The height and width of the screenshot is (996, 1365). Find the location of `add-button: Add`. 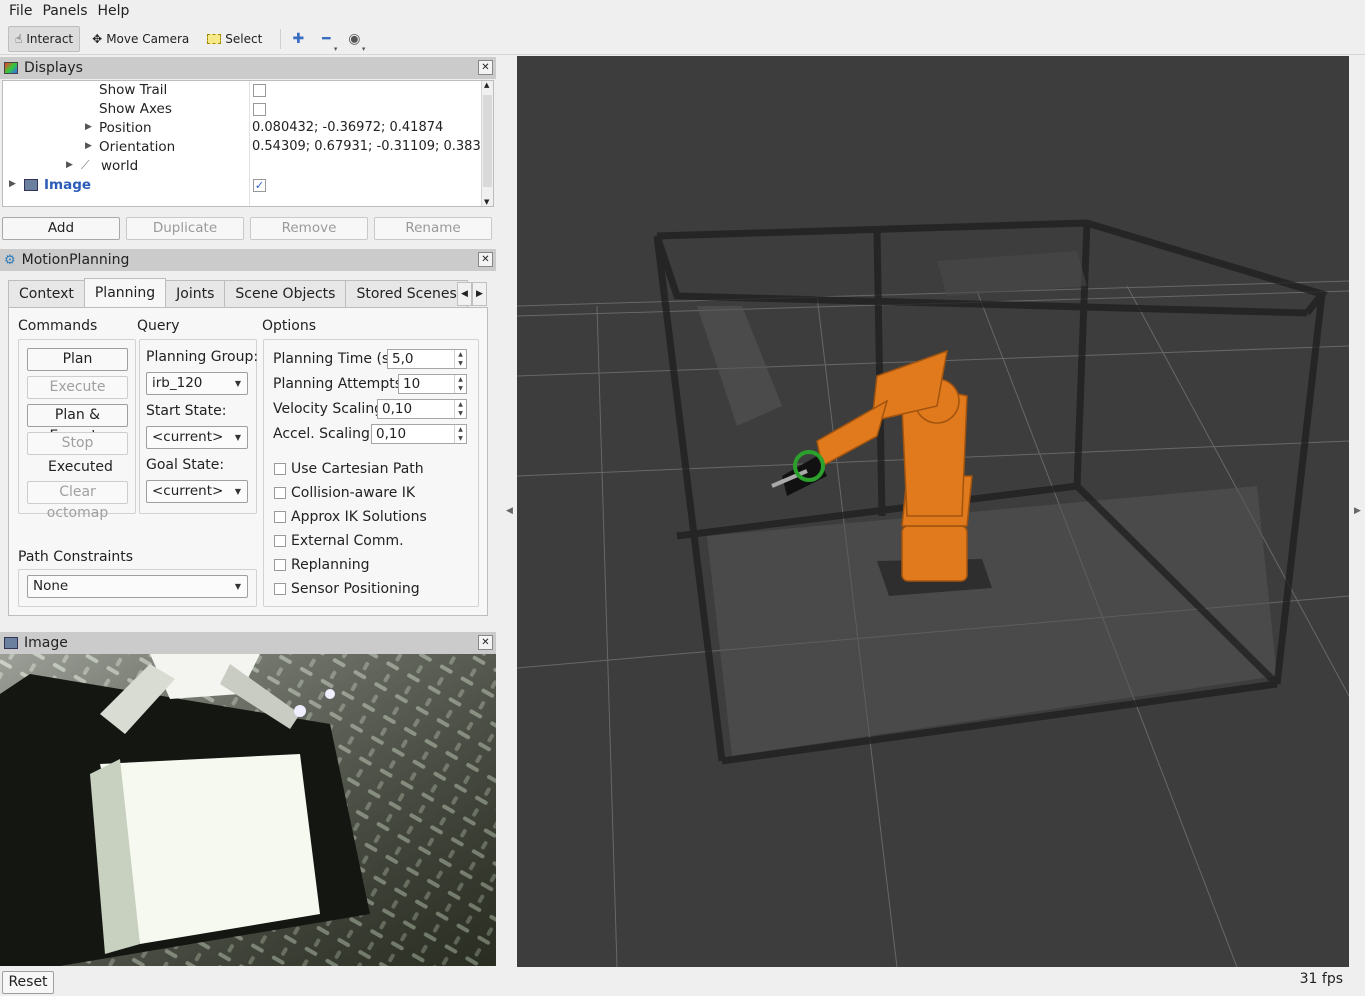

add-button: Add is located at coordinates (61, 228).